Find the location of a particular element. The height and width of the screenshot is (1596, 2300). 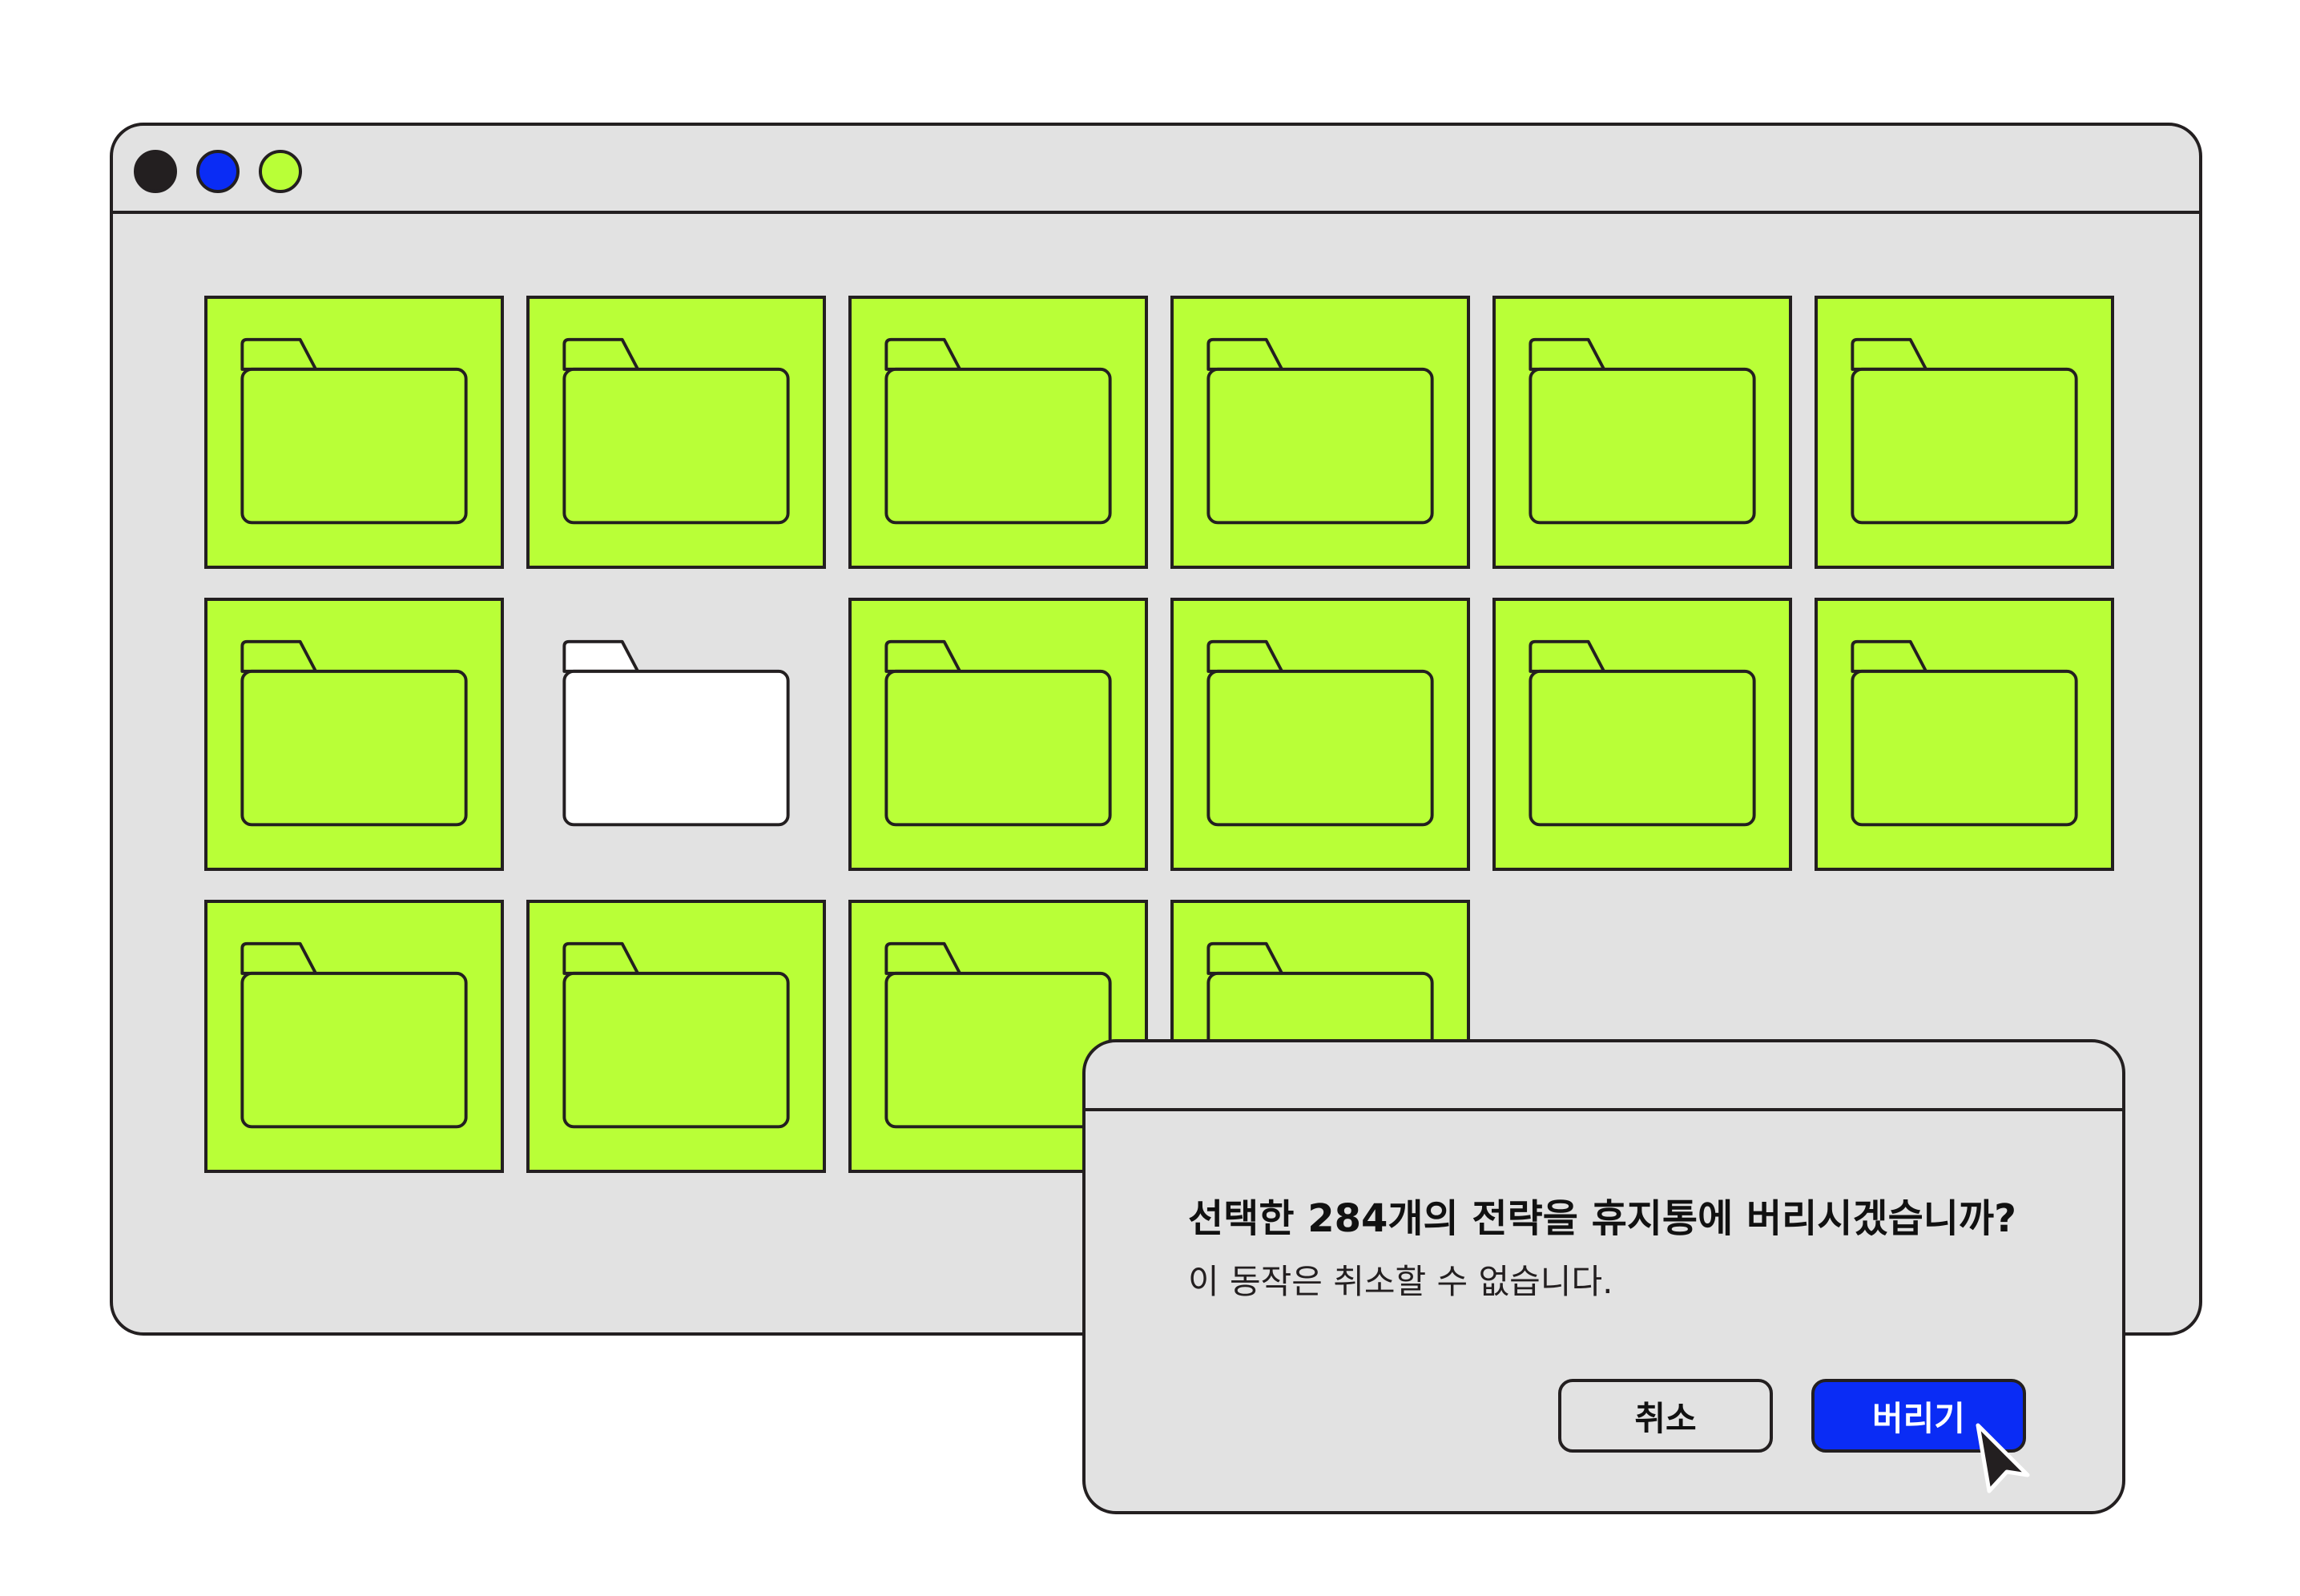

dialog-title: 선택한 284개의 전략을 휴지통에 버리시겠습니까? is located at coordinates (1602, 1218).